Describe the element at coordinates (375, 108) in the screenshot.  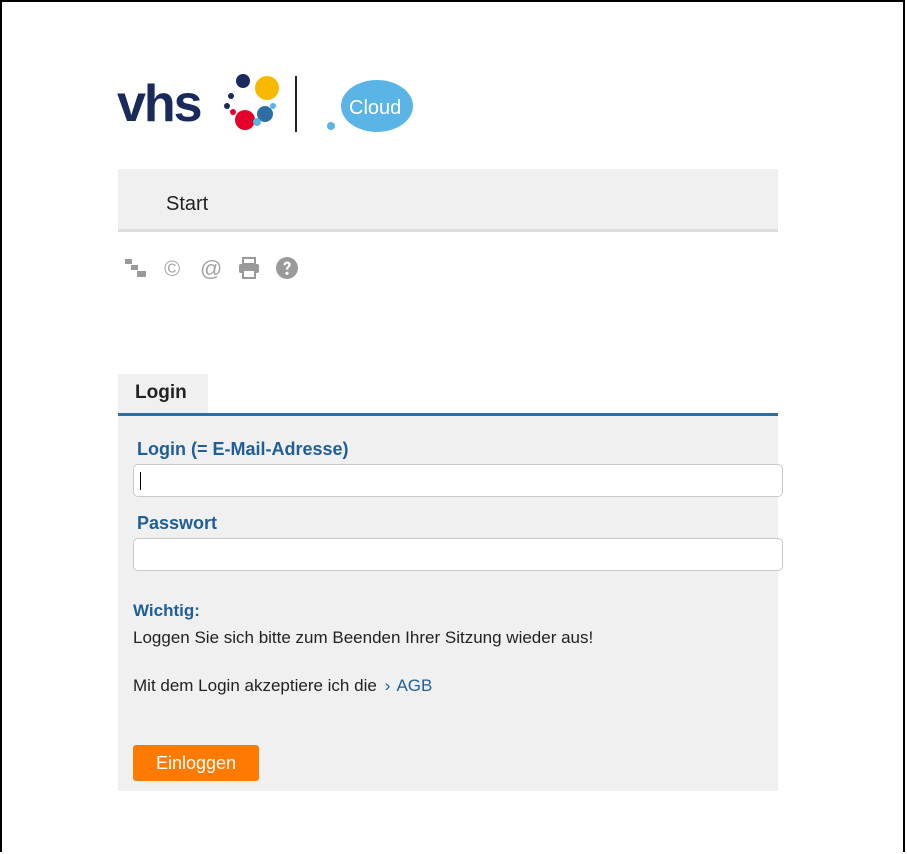
I see `cloud-label: Cloud` at that location.